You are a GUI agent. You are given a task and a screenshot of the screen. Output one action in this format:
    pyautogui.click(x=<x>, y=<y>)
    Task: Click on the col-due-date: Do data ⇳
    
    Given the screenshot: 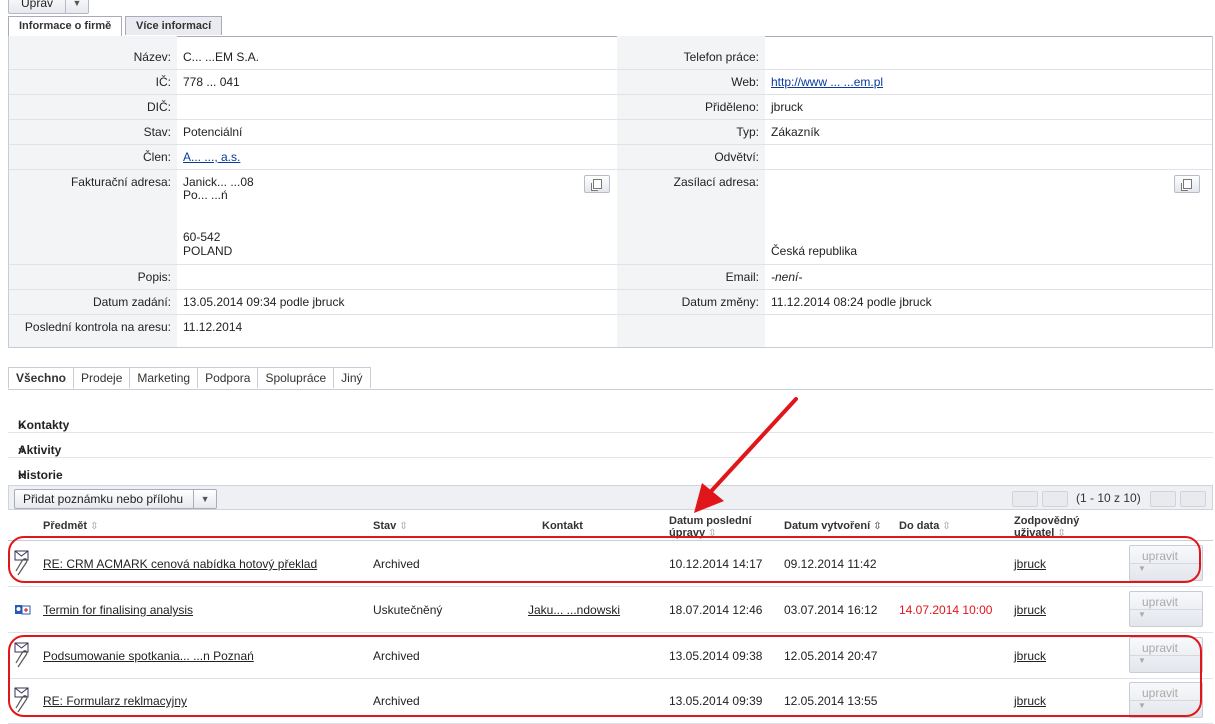 What is the action you would take?
    pyautogui.click(x=925, y=526)
    